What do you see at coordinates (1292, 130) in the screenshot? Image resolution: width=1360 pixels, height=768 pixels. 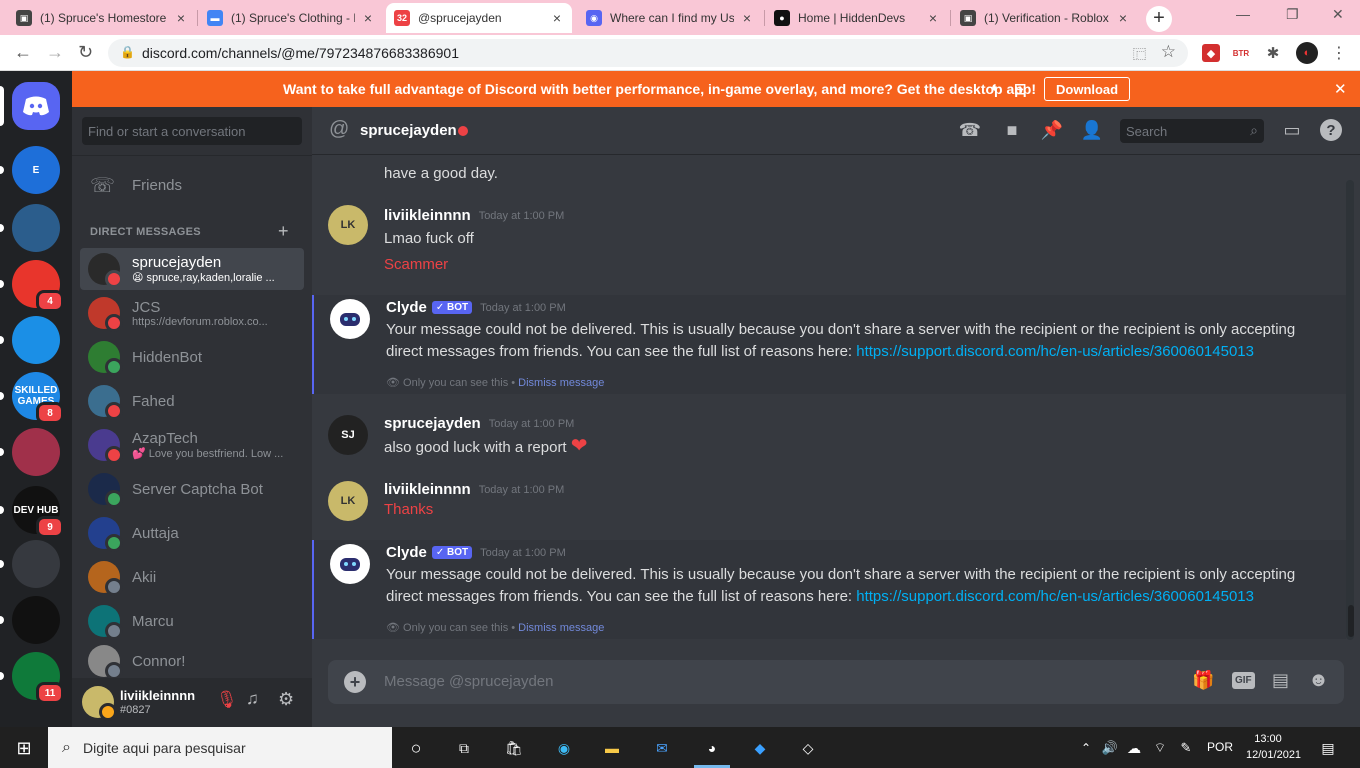 I see `inbox-icon: ▭` at bounding box center [1292, 130].